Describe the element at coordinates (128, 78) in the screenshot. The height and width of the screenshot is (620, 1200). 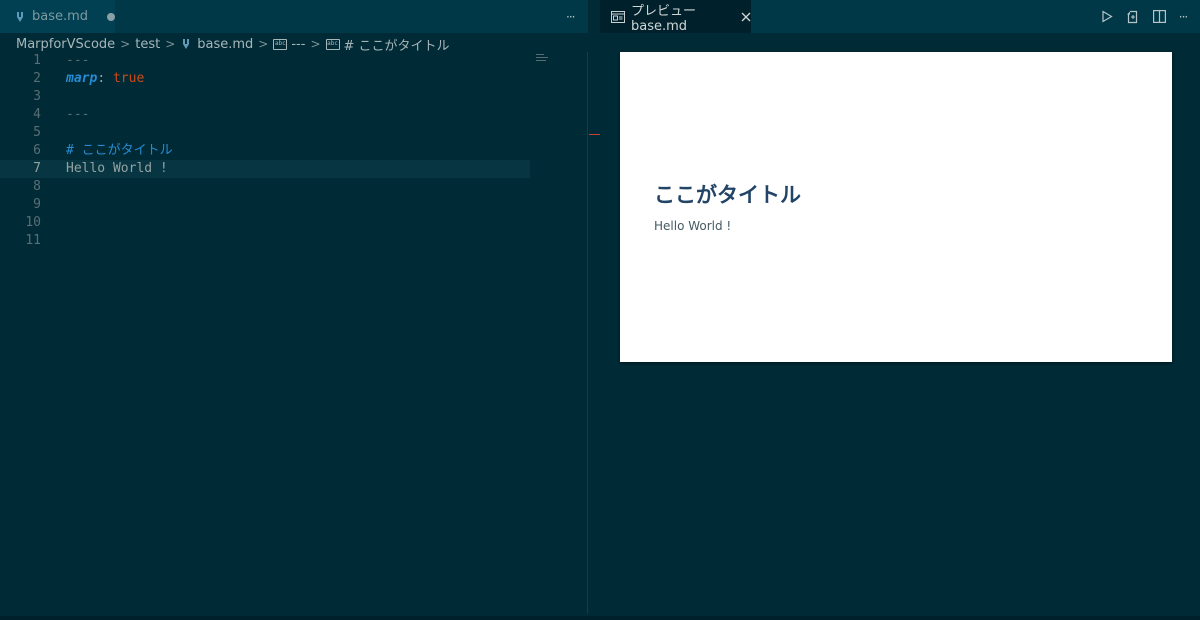
I see `yaml-value: true` at that location.